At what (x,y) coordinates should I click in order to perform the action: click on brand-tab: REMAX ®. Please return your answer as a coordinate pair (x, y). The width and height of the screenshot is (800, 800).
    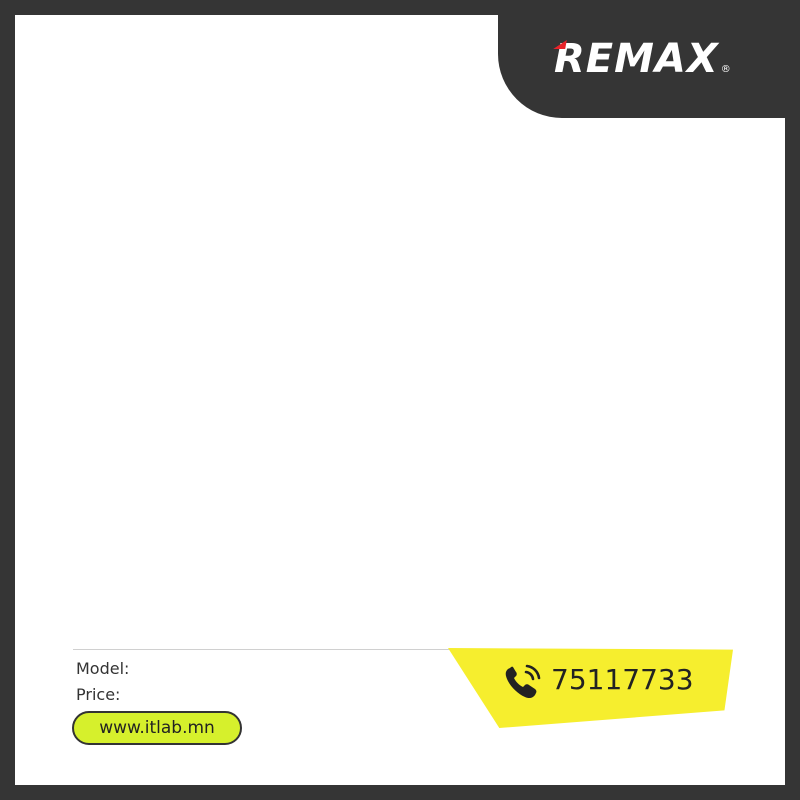
    Looking at the image, I should click on (641, 66).